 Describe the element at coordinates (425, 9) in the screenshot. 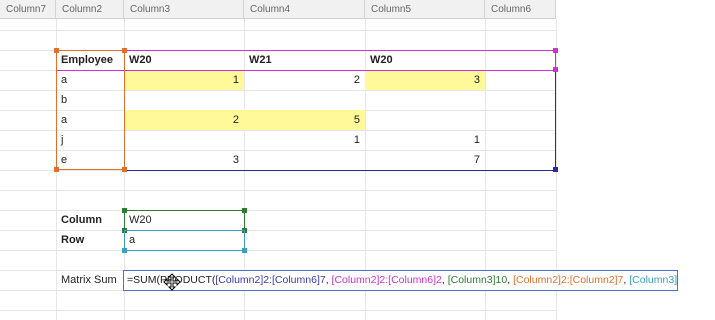

I see `column-header-column5: Column5` at that location.